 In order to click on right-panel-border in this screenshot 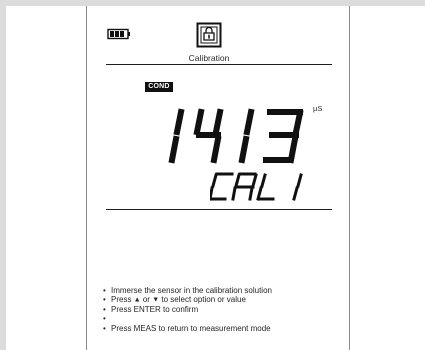, I will do `click(349, 178)`.